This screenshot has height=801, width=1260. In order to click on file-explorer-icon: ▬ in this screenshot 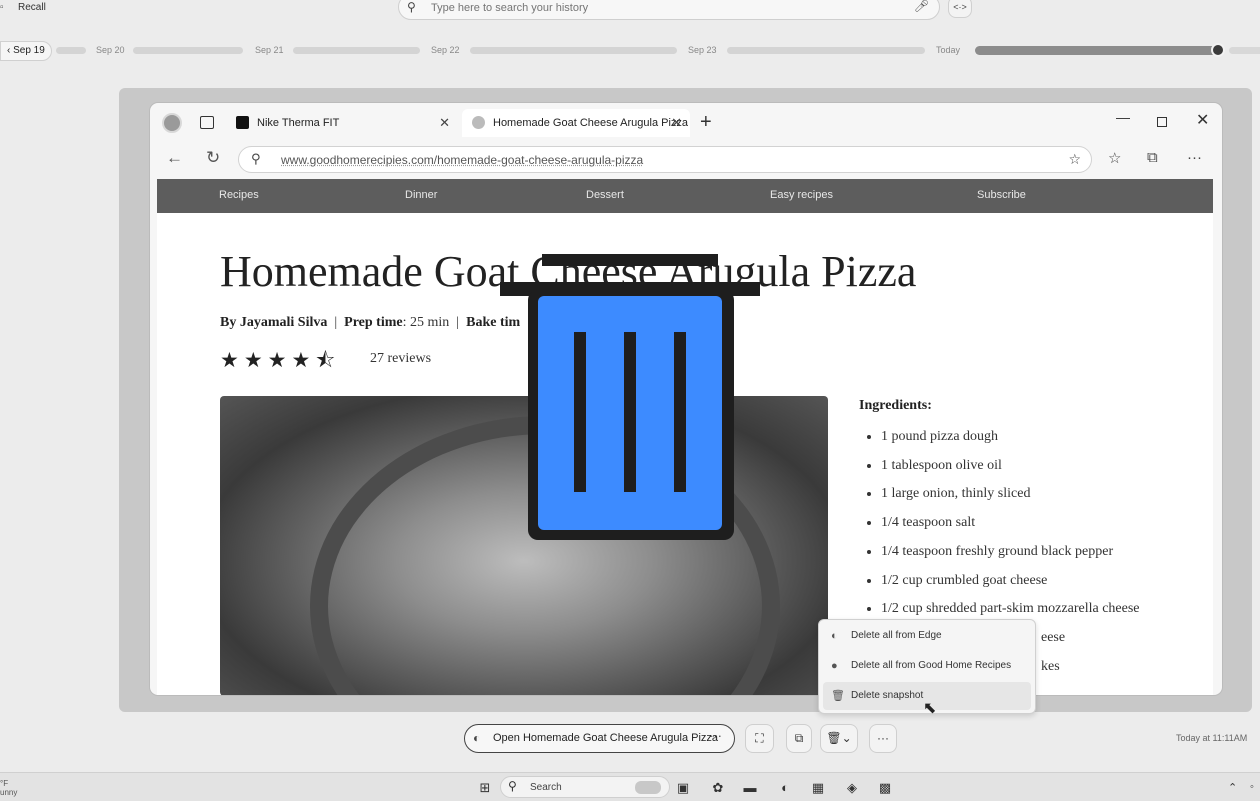, I will do `click(750, 788)`.